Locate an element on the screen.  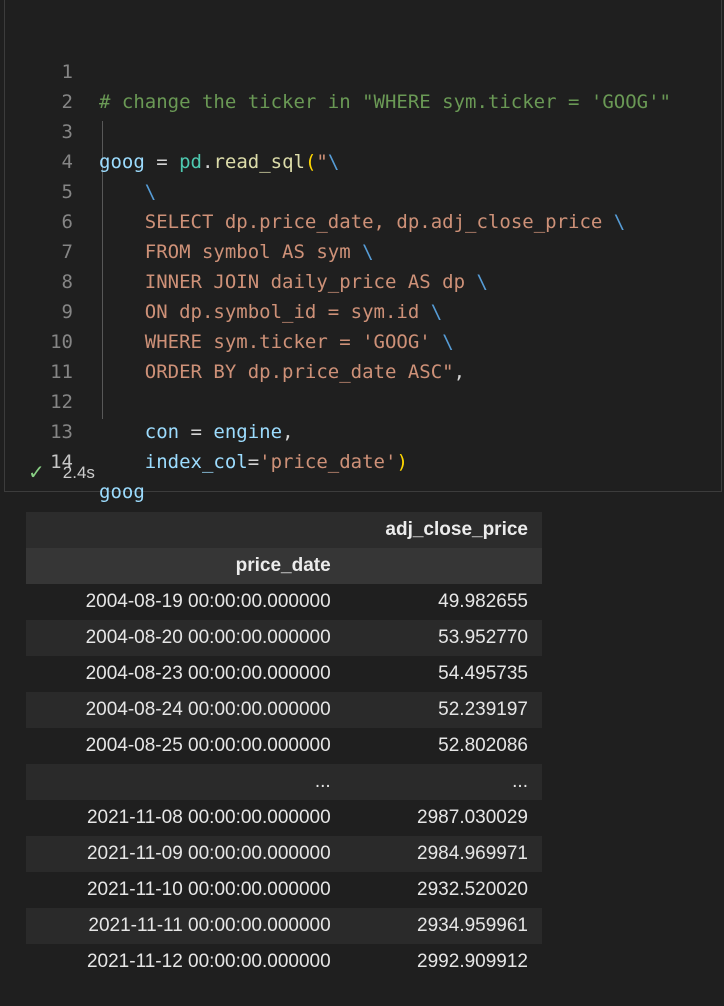
code-string: 'price_date' is located at coordinates (328, 462).